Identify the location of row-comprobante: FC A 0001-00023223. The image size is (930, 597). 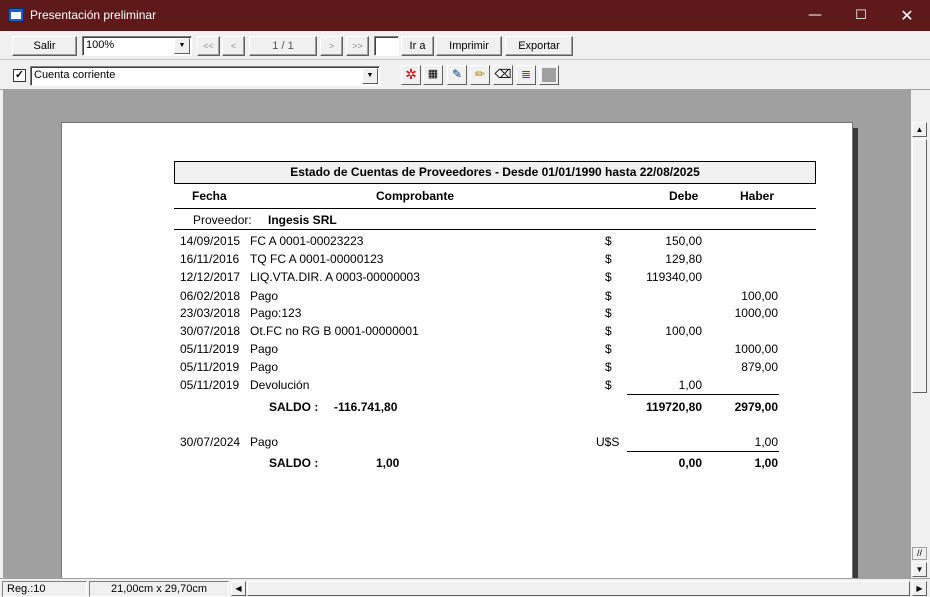
(307, 241).